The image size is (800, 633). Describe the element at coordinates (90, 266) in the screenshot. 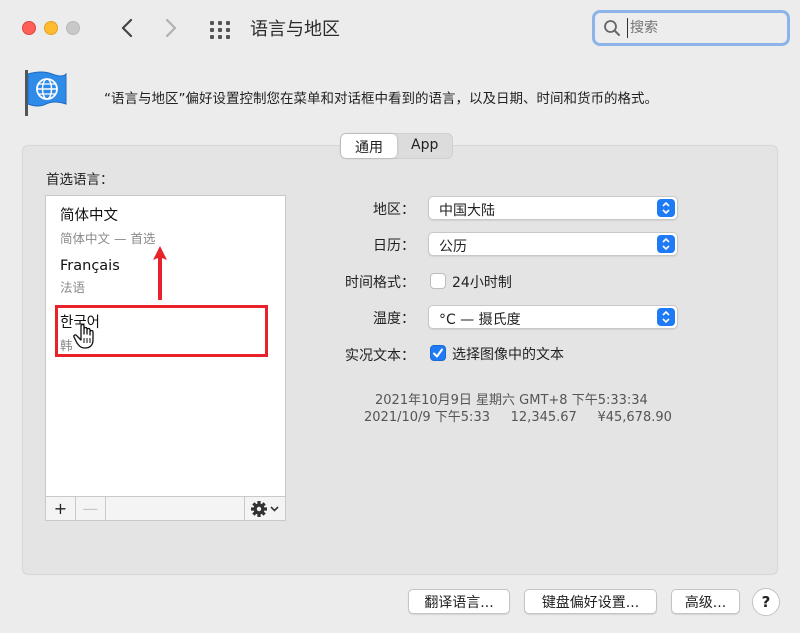

I see `language-name: Français` at that location.